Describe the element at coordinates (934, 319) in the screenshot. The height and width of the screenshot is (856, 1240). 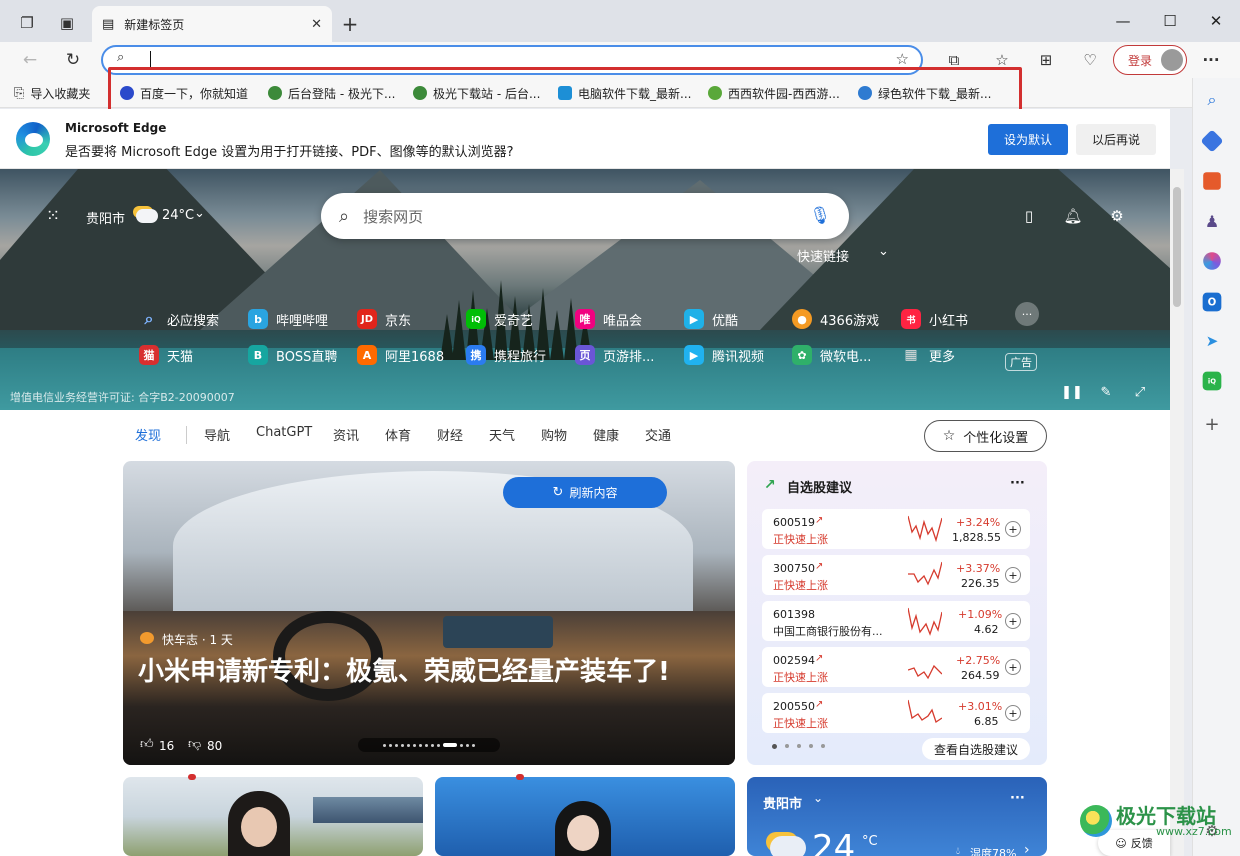
I see `quick-link-xiaohongshu: 书小红书` at that location.